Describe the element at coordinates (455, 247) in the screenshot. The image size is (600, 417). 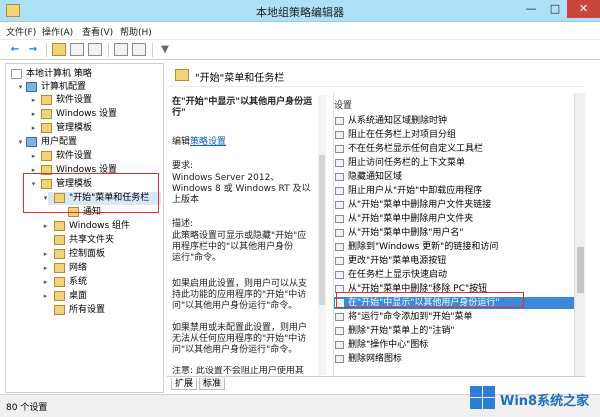
I see `setting-item: 删除到"Windows 更新"的链接和访问` at that location.